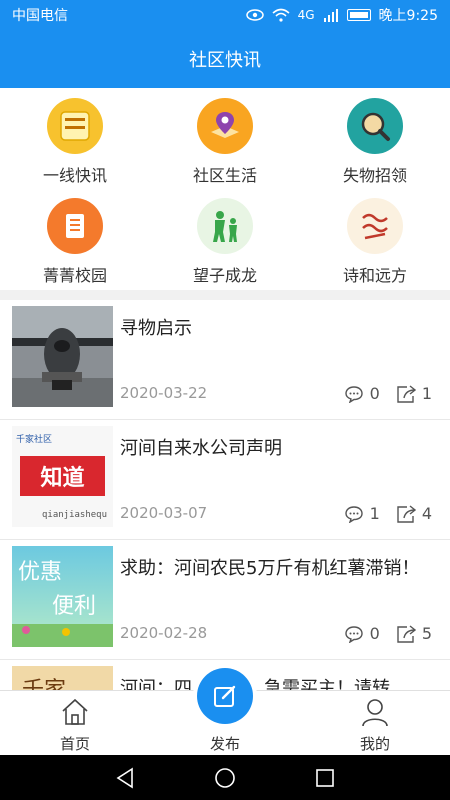 Image resolution: width=450 pixels, height=800 pixels. What do you see at coordinates (44, 681) in the screenshot?
I see `thumb-text: 千家` at bounding box center [44, 681].